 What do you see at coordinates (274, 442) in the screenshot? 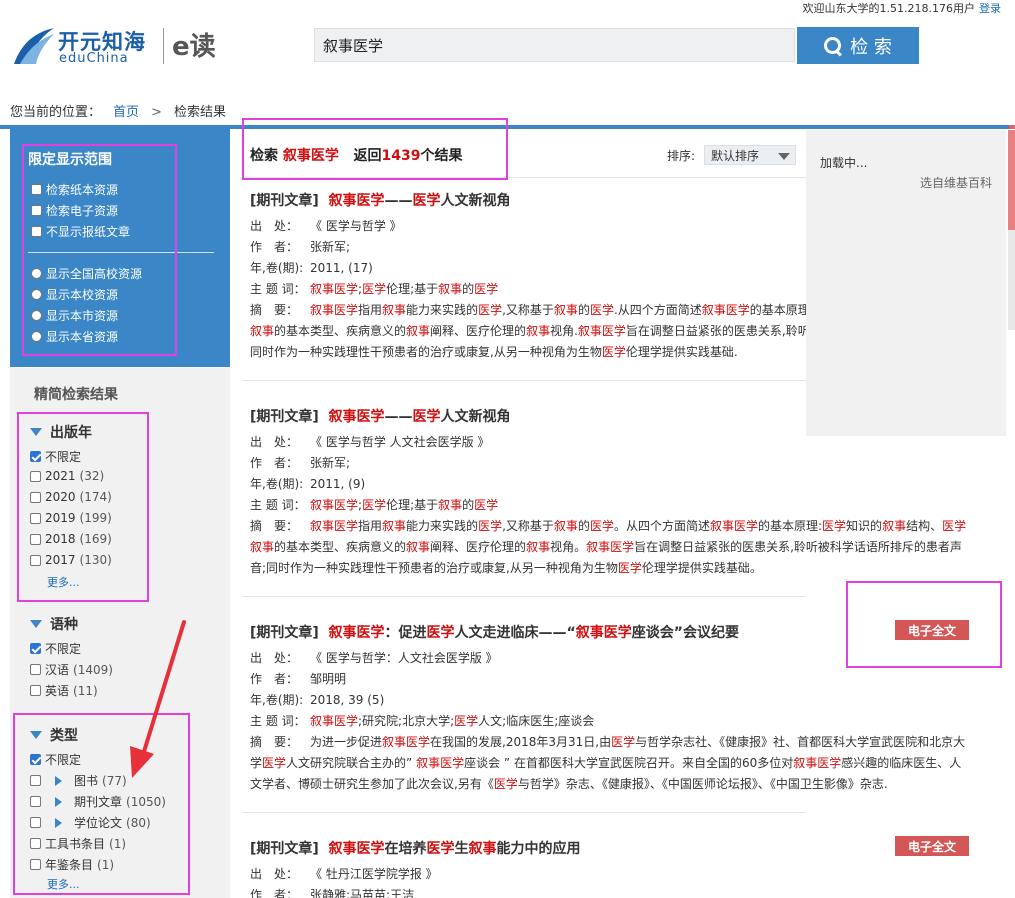
I see `field-label: 出 处：` at bounding box center [274, 442].